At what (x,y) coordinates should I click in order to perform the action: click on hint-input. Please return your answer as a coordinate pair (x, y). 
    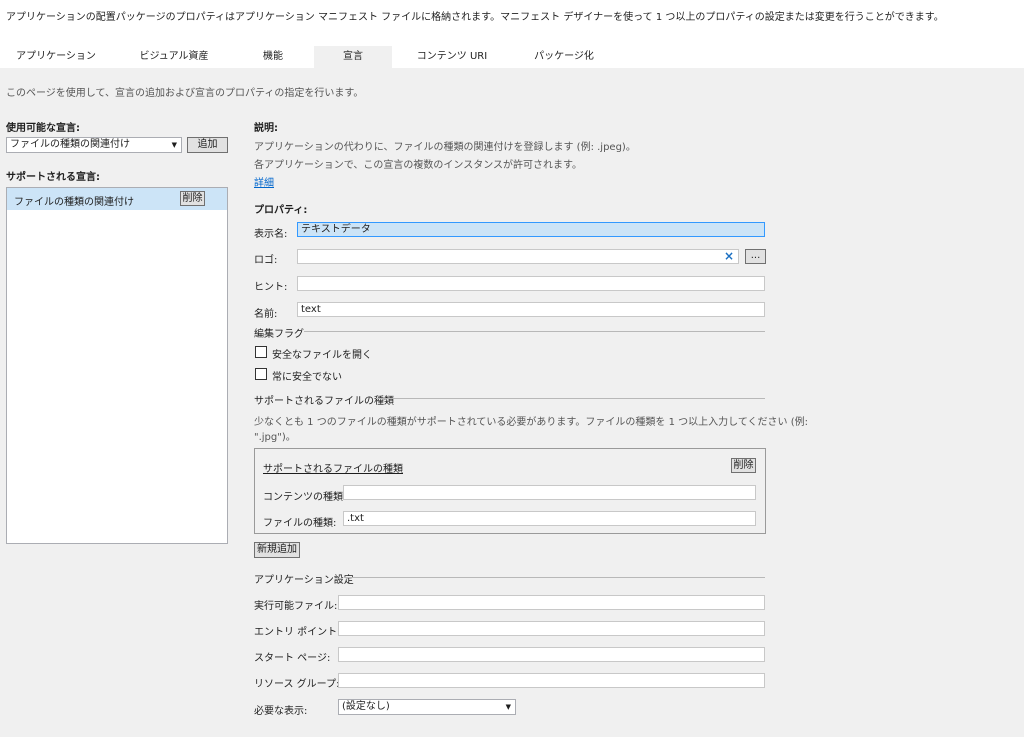
    Looking at the image, I should click on (531, 283).